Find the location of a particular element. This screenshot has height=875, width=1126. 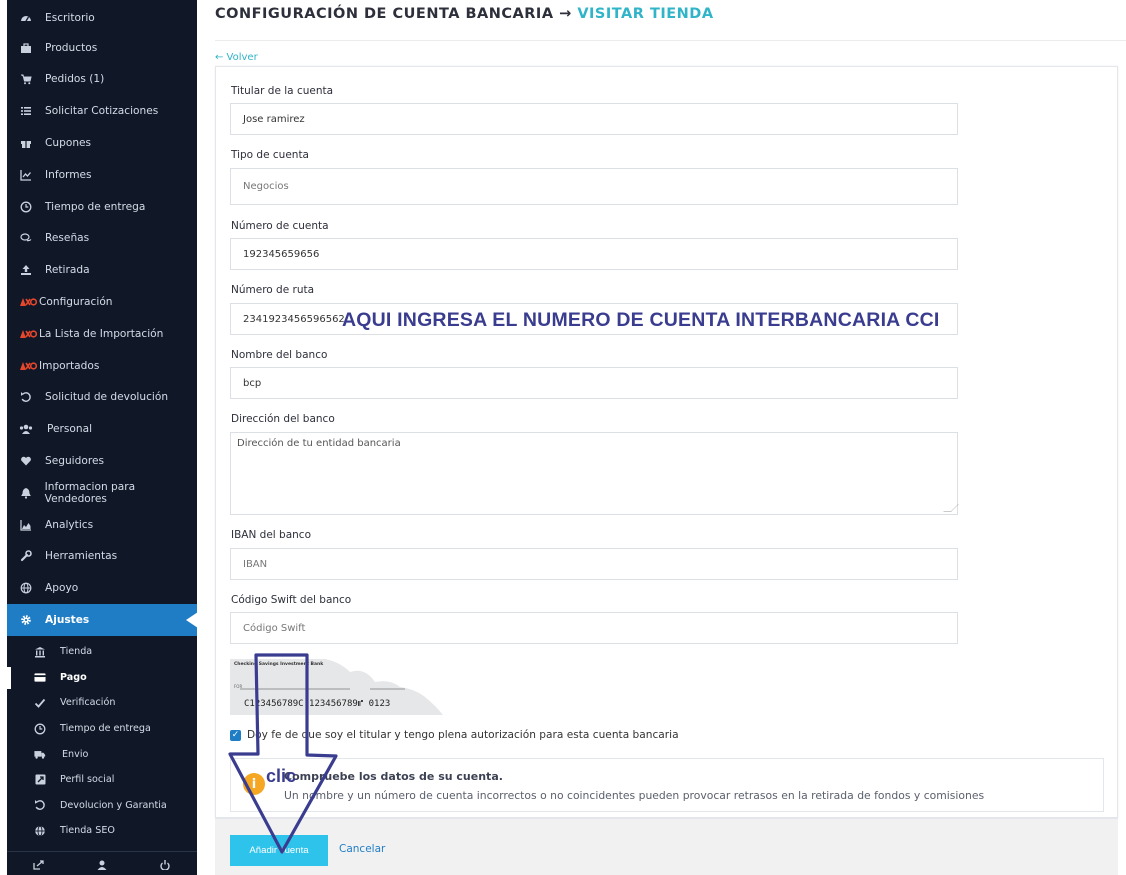

sidebar-item-informes: Informes is located at coordinates (102, 175).